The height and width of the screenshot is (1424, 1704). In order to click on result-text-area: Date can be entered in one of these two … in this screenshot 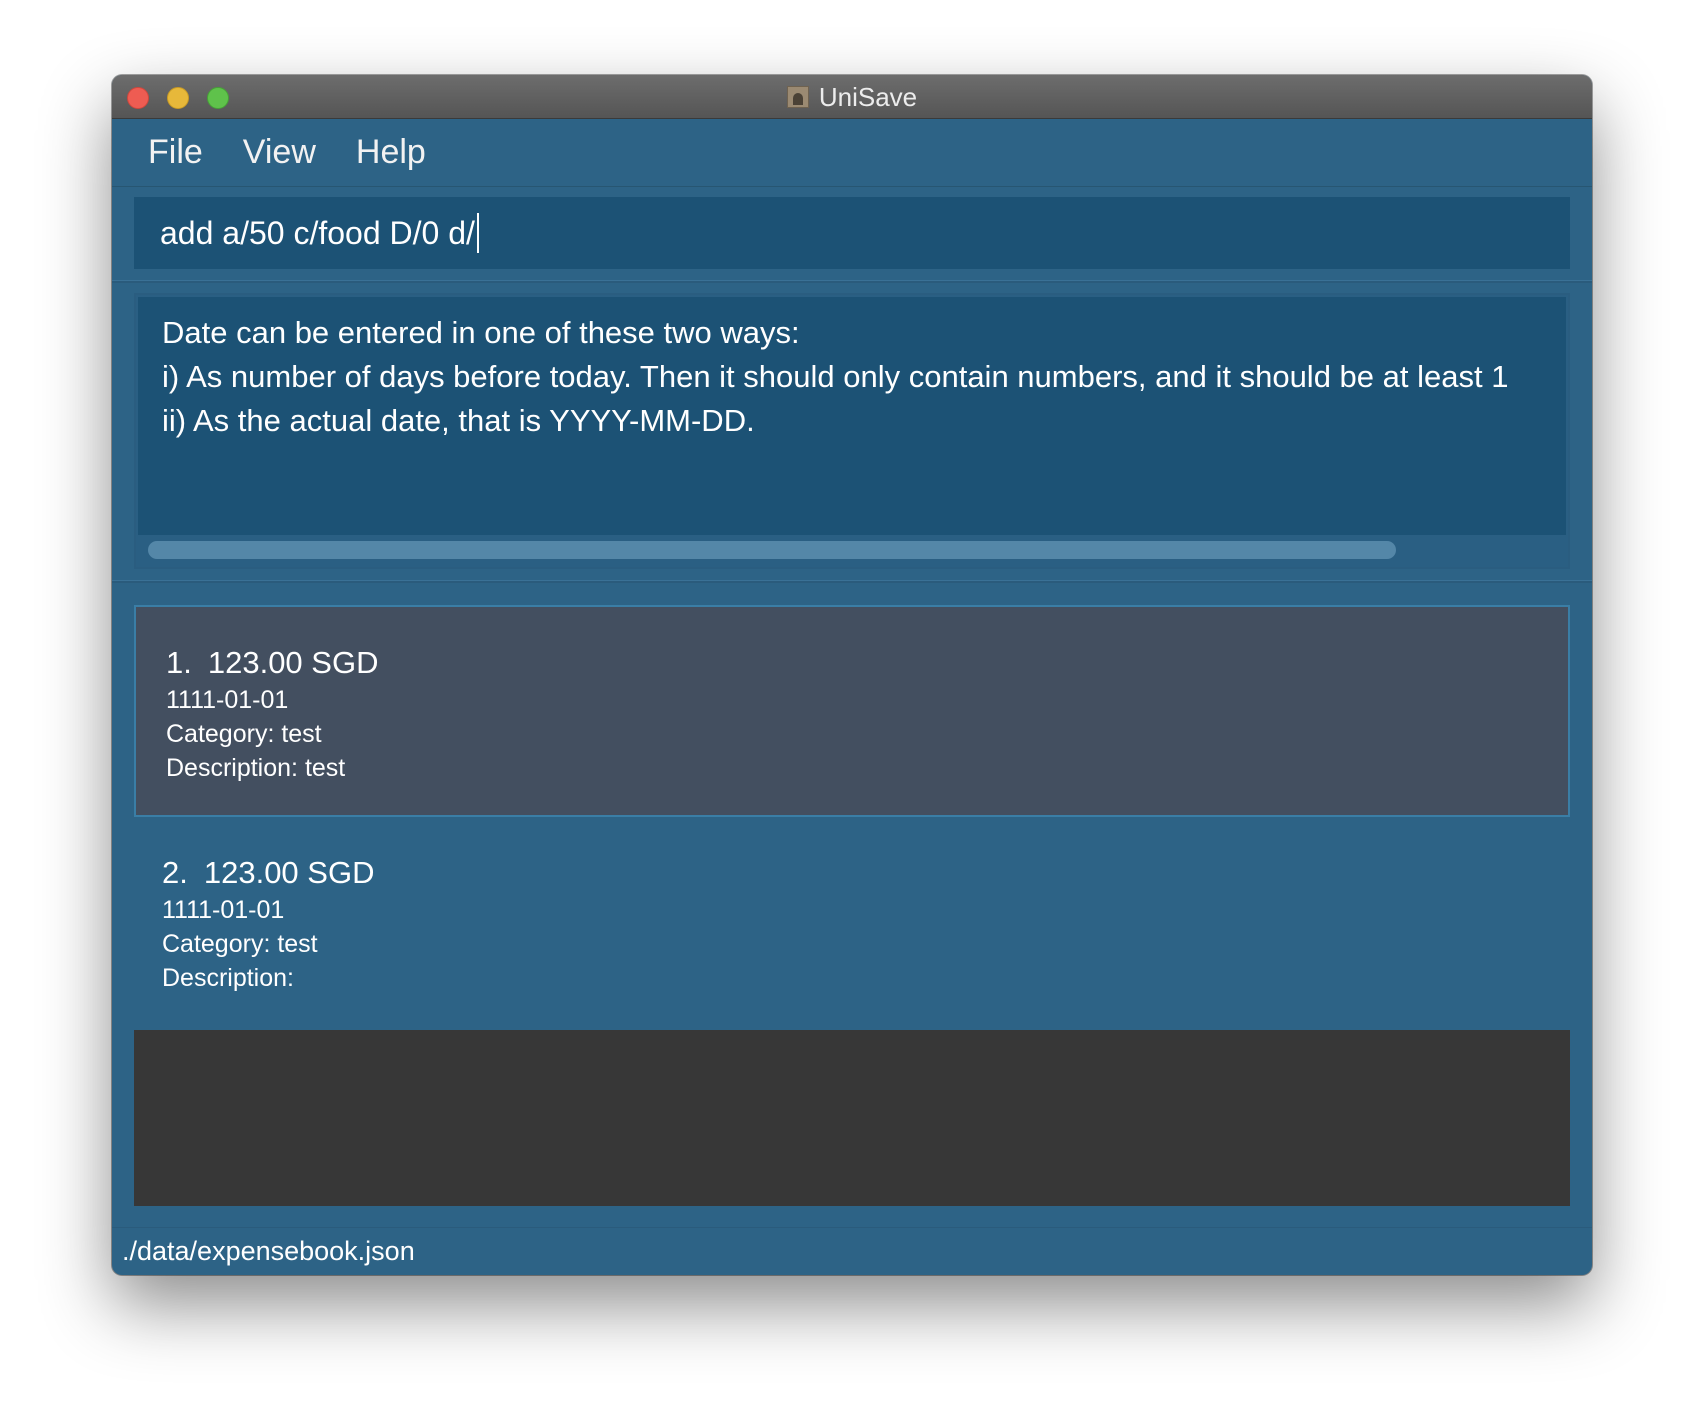, I will do `click(852, 416)`.